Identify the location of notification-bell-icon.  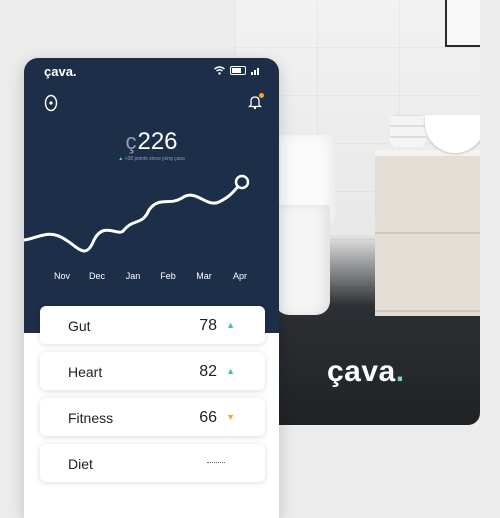
(255, 104).